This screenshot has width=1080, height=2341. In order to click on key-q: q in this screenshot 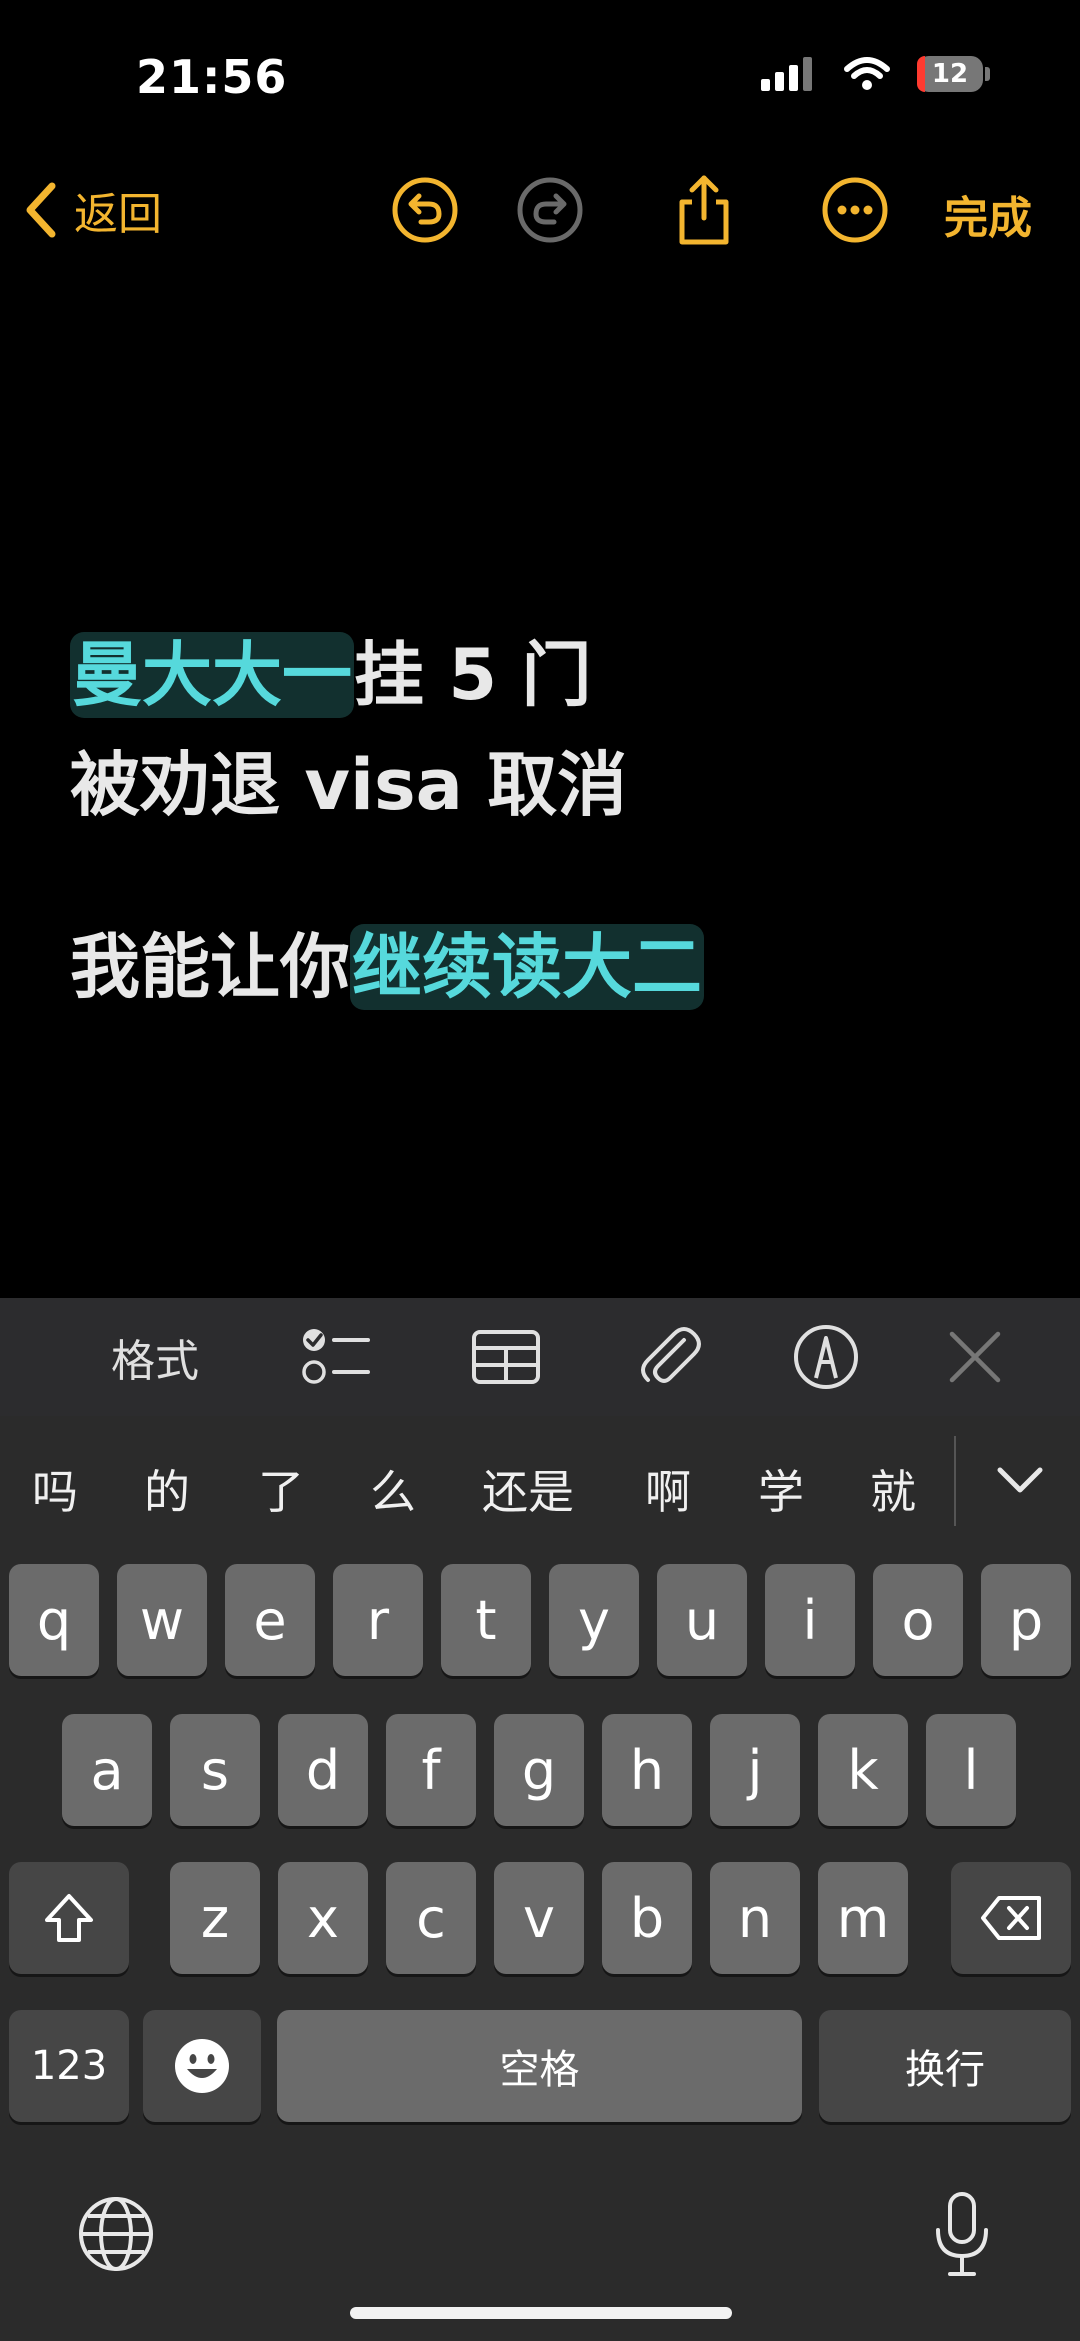, I will do `click(54, 1620)`.